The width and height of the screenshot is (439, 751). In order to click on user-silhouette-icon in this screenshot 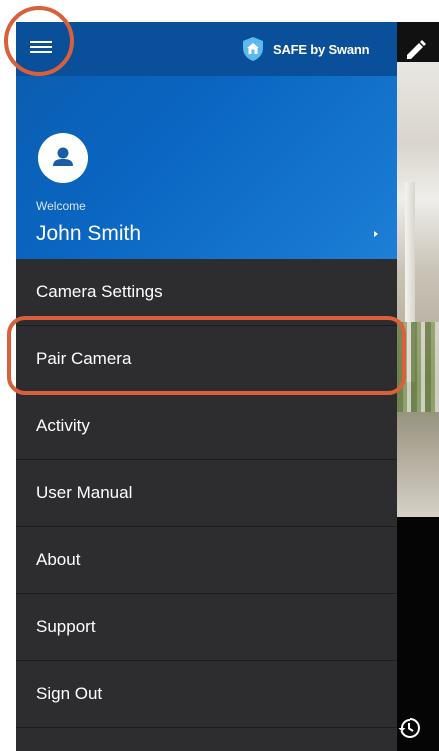, I will do `click(63, 156)`.